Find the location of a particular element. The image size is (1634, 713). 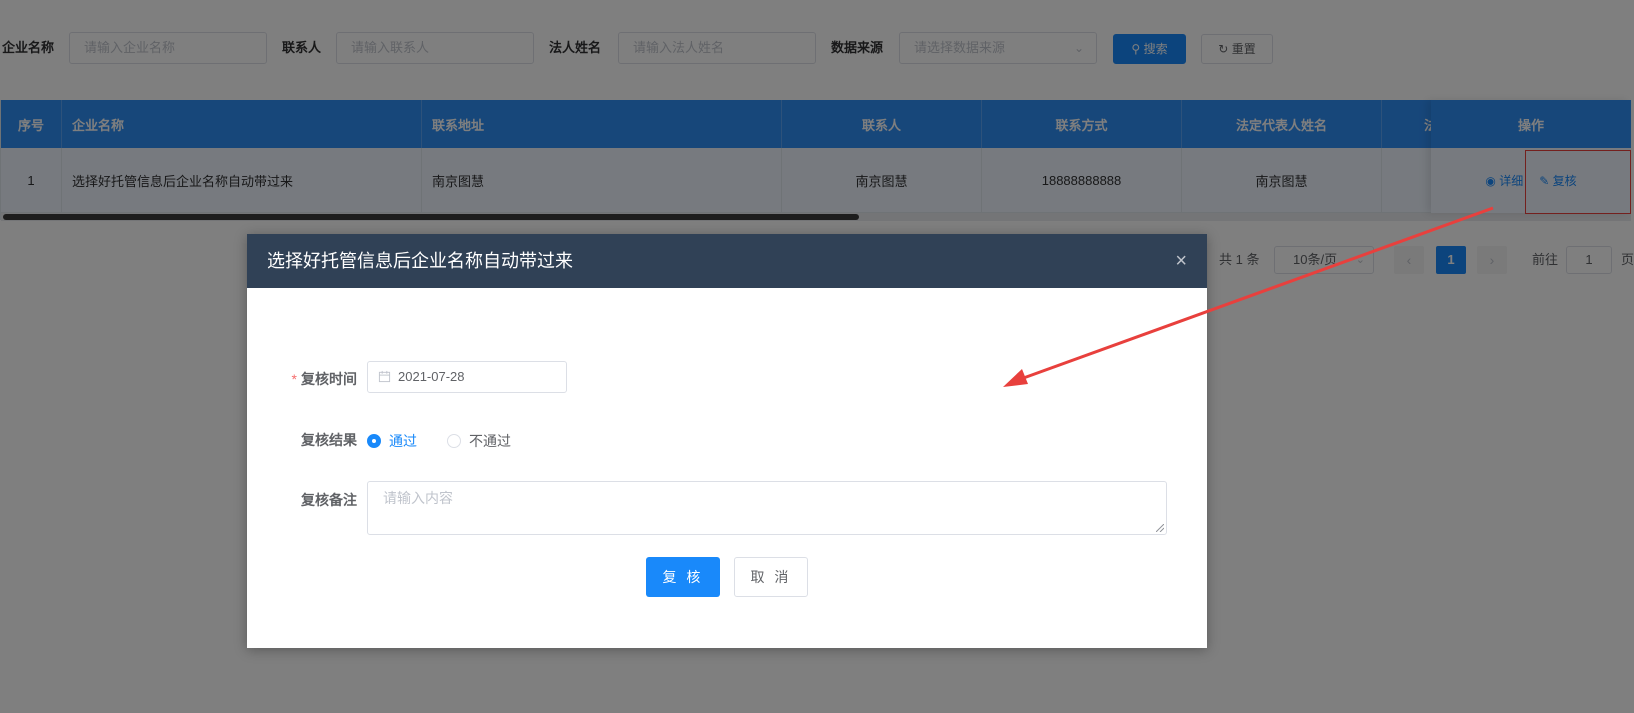

review-time-label-text: 复核时间 is located at coordinates (329, 379).